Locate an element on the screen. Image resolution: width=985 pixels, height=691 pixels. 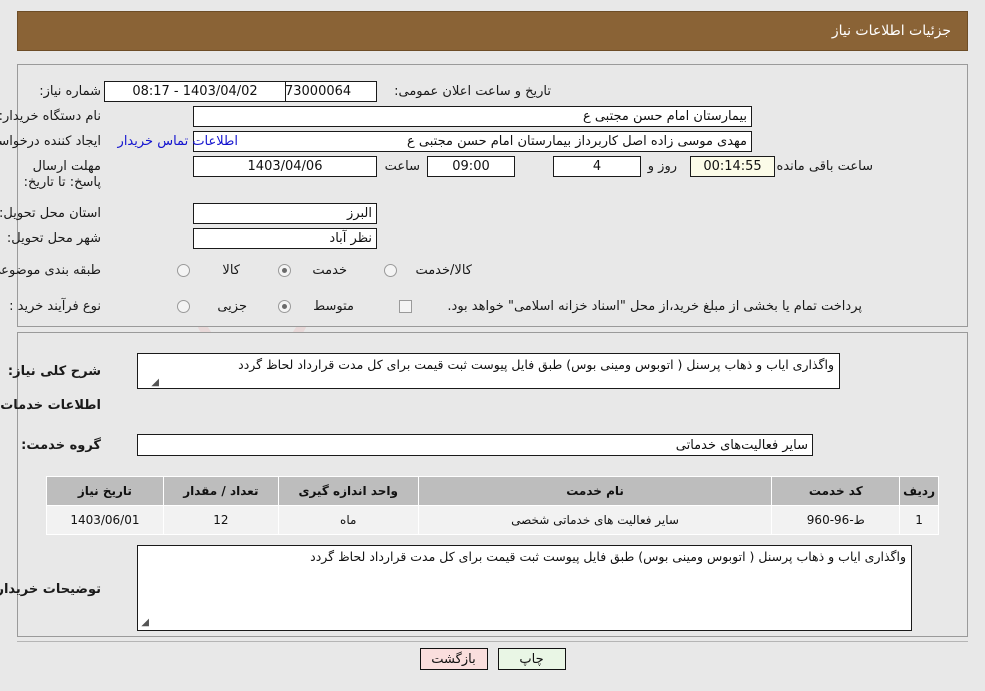
announce-date-label: تاریخ و ساعت اعلان عمومی: is located at coordinates (472, 91).